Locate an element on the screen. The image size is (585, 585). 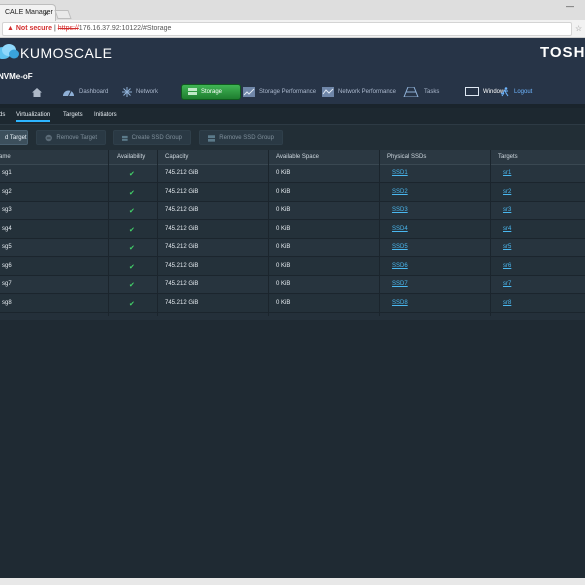
page-subtitle: NVMe-oF is located at coordinates (16, 76).